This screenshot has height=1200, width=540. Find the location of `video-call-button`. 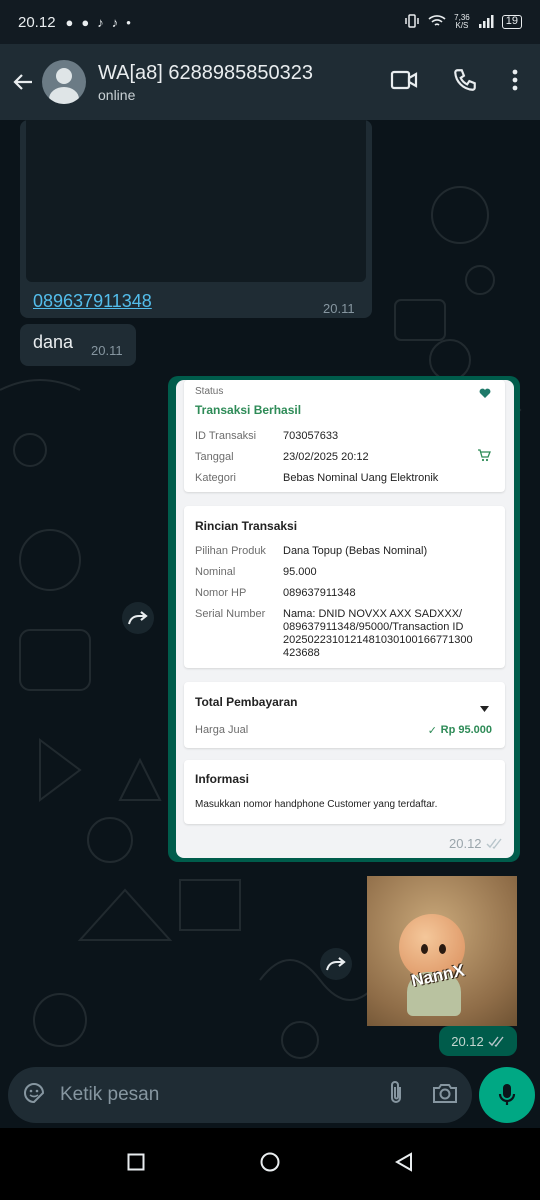

video-call-button is located at coordinates (404, 82).